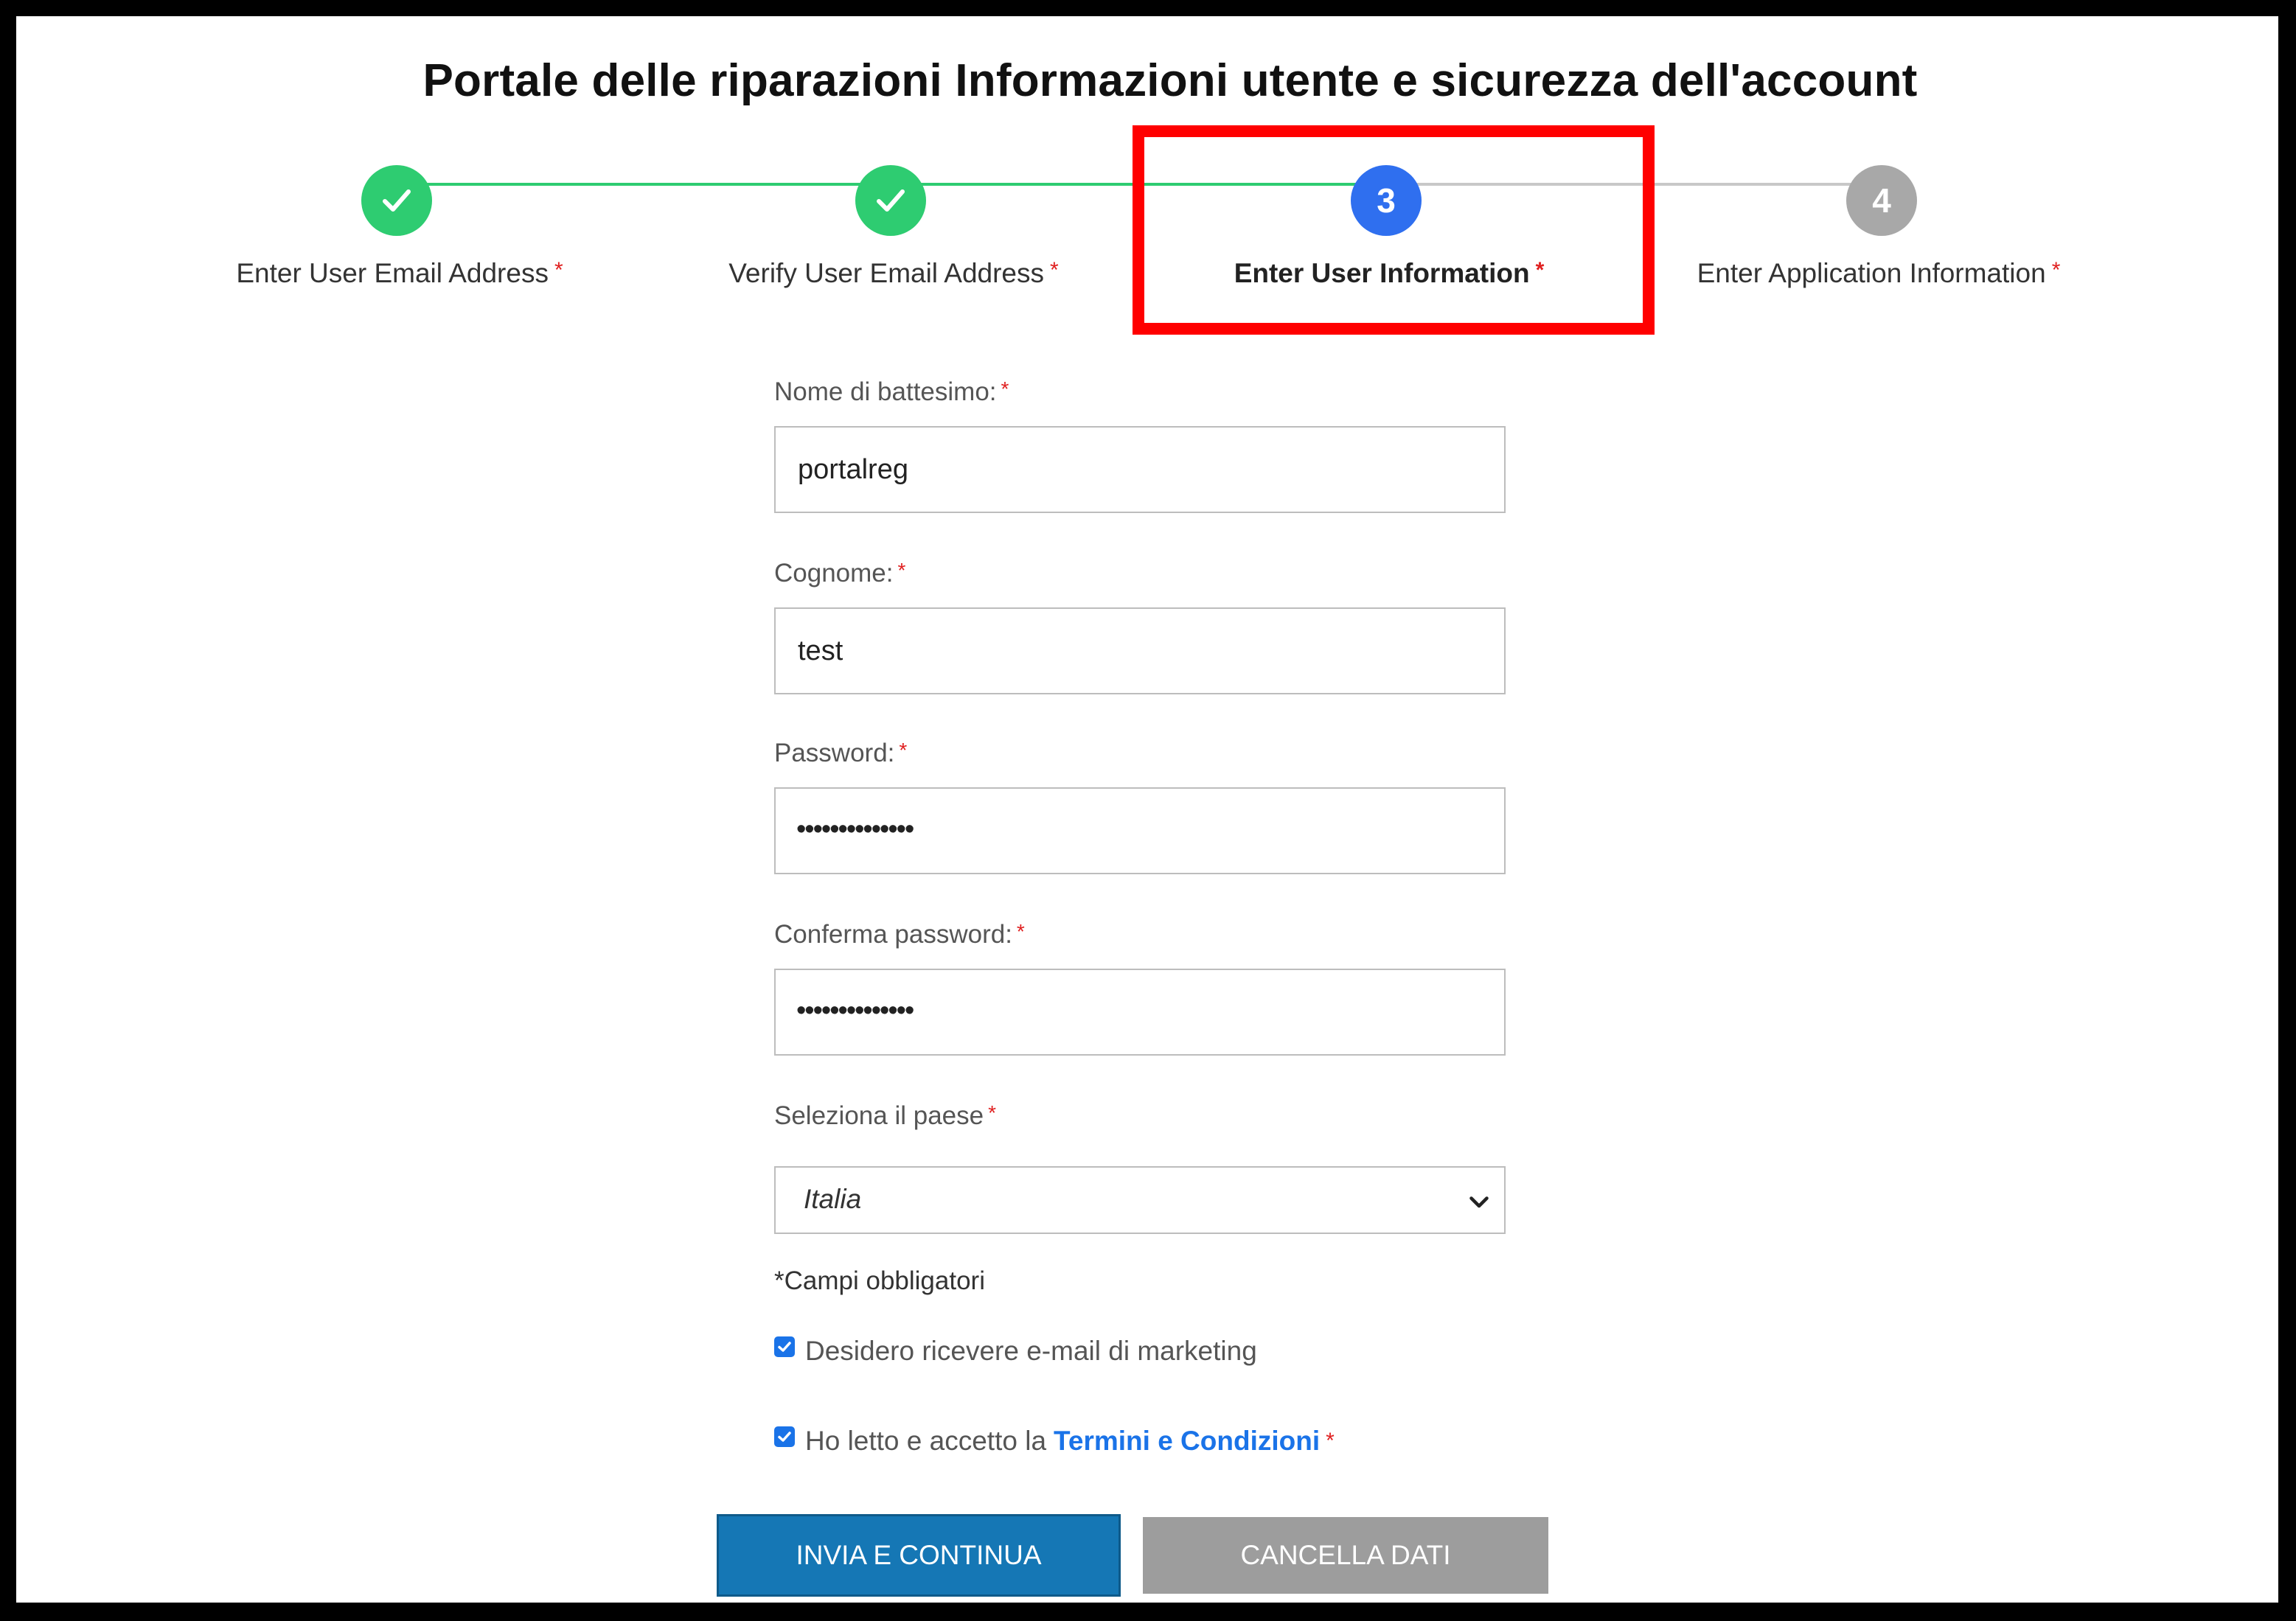 This screenshot has width=2296, height=1621. Describe the element at coordinates (1140, 830) in the screenshot. I see `password-input` at that location.